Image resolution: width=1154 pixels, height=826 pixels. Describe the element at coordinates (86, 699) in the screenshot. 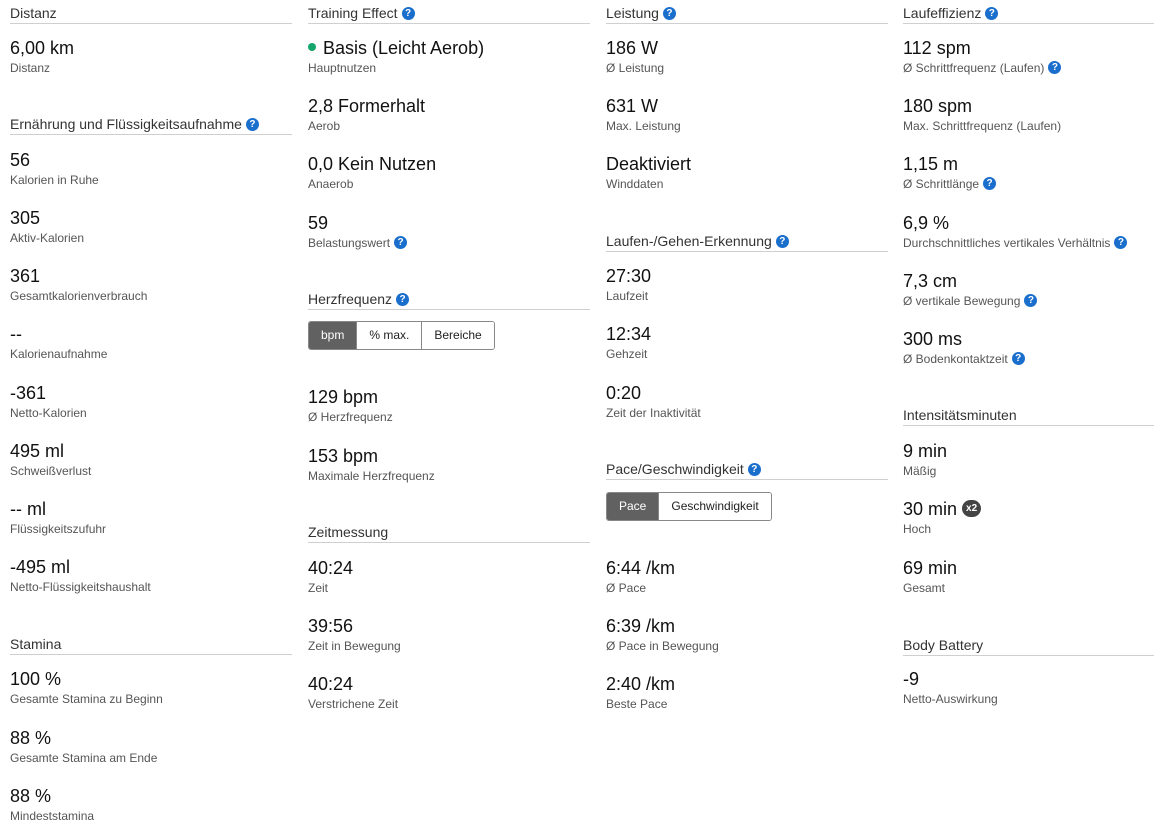

I see `stat-label: Gesamte Stamina zu Beginn` at that location.